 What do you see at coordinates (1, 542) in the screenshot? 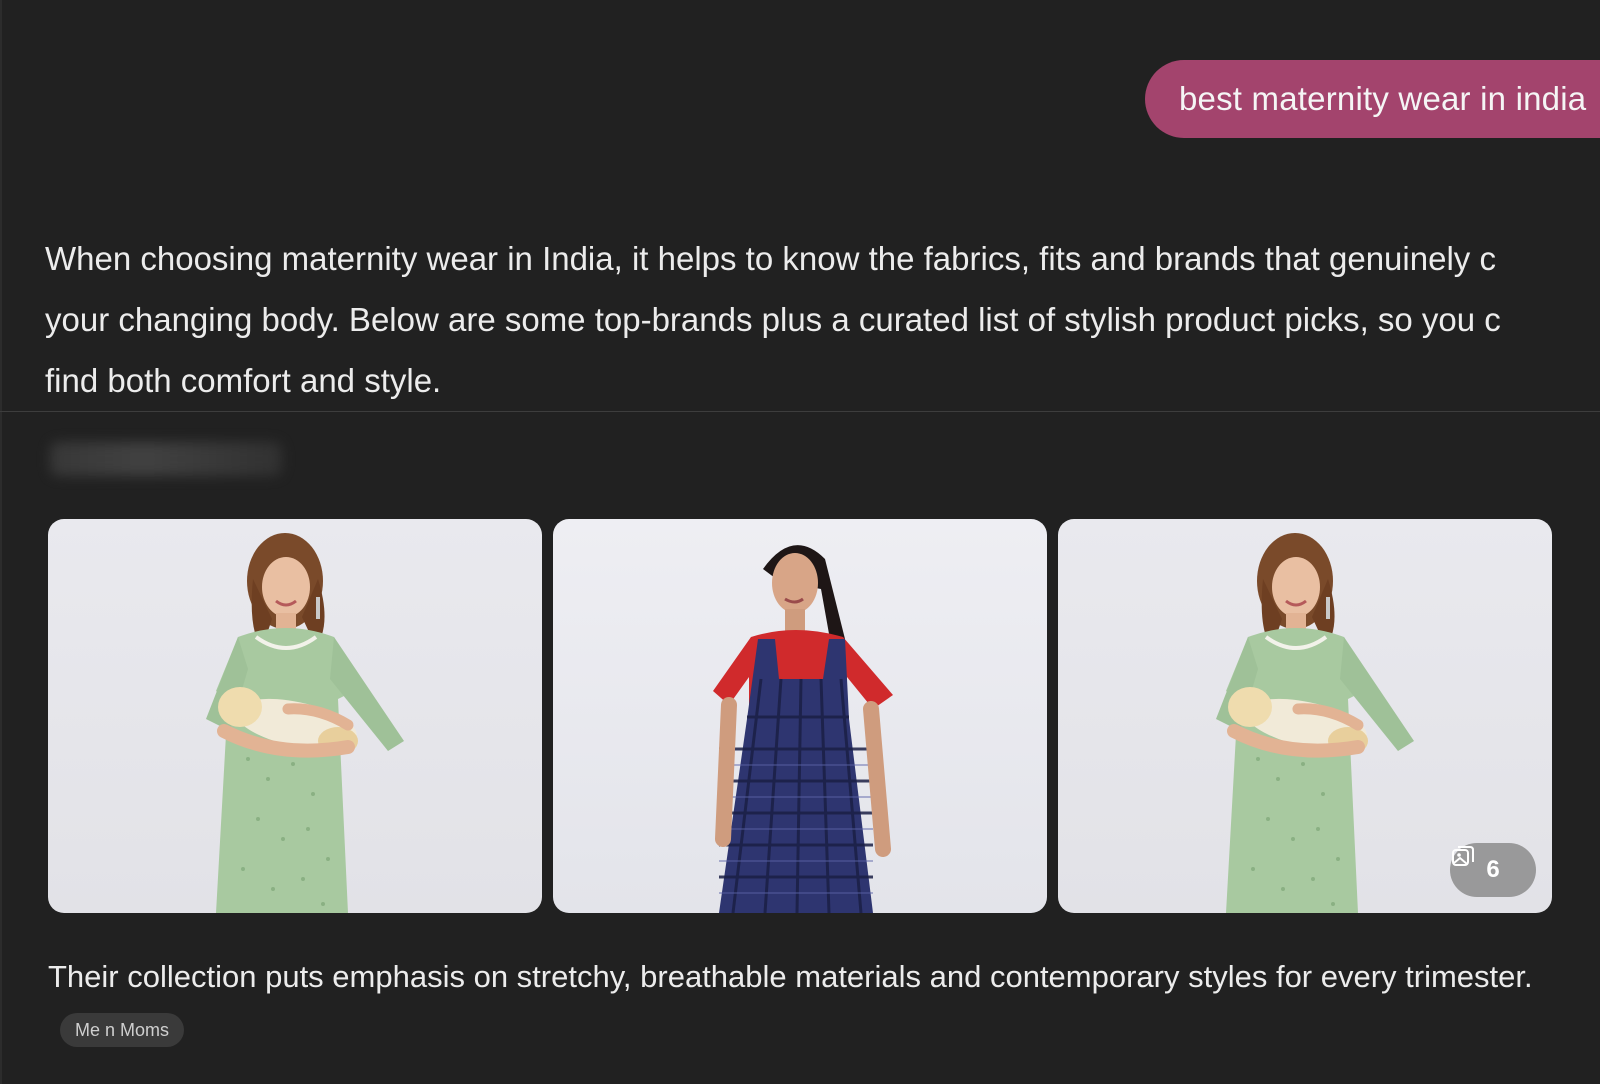
I see `left-edge-divider` at bounding box center [1, 542].